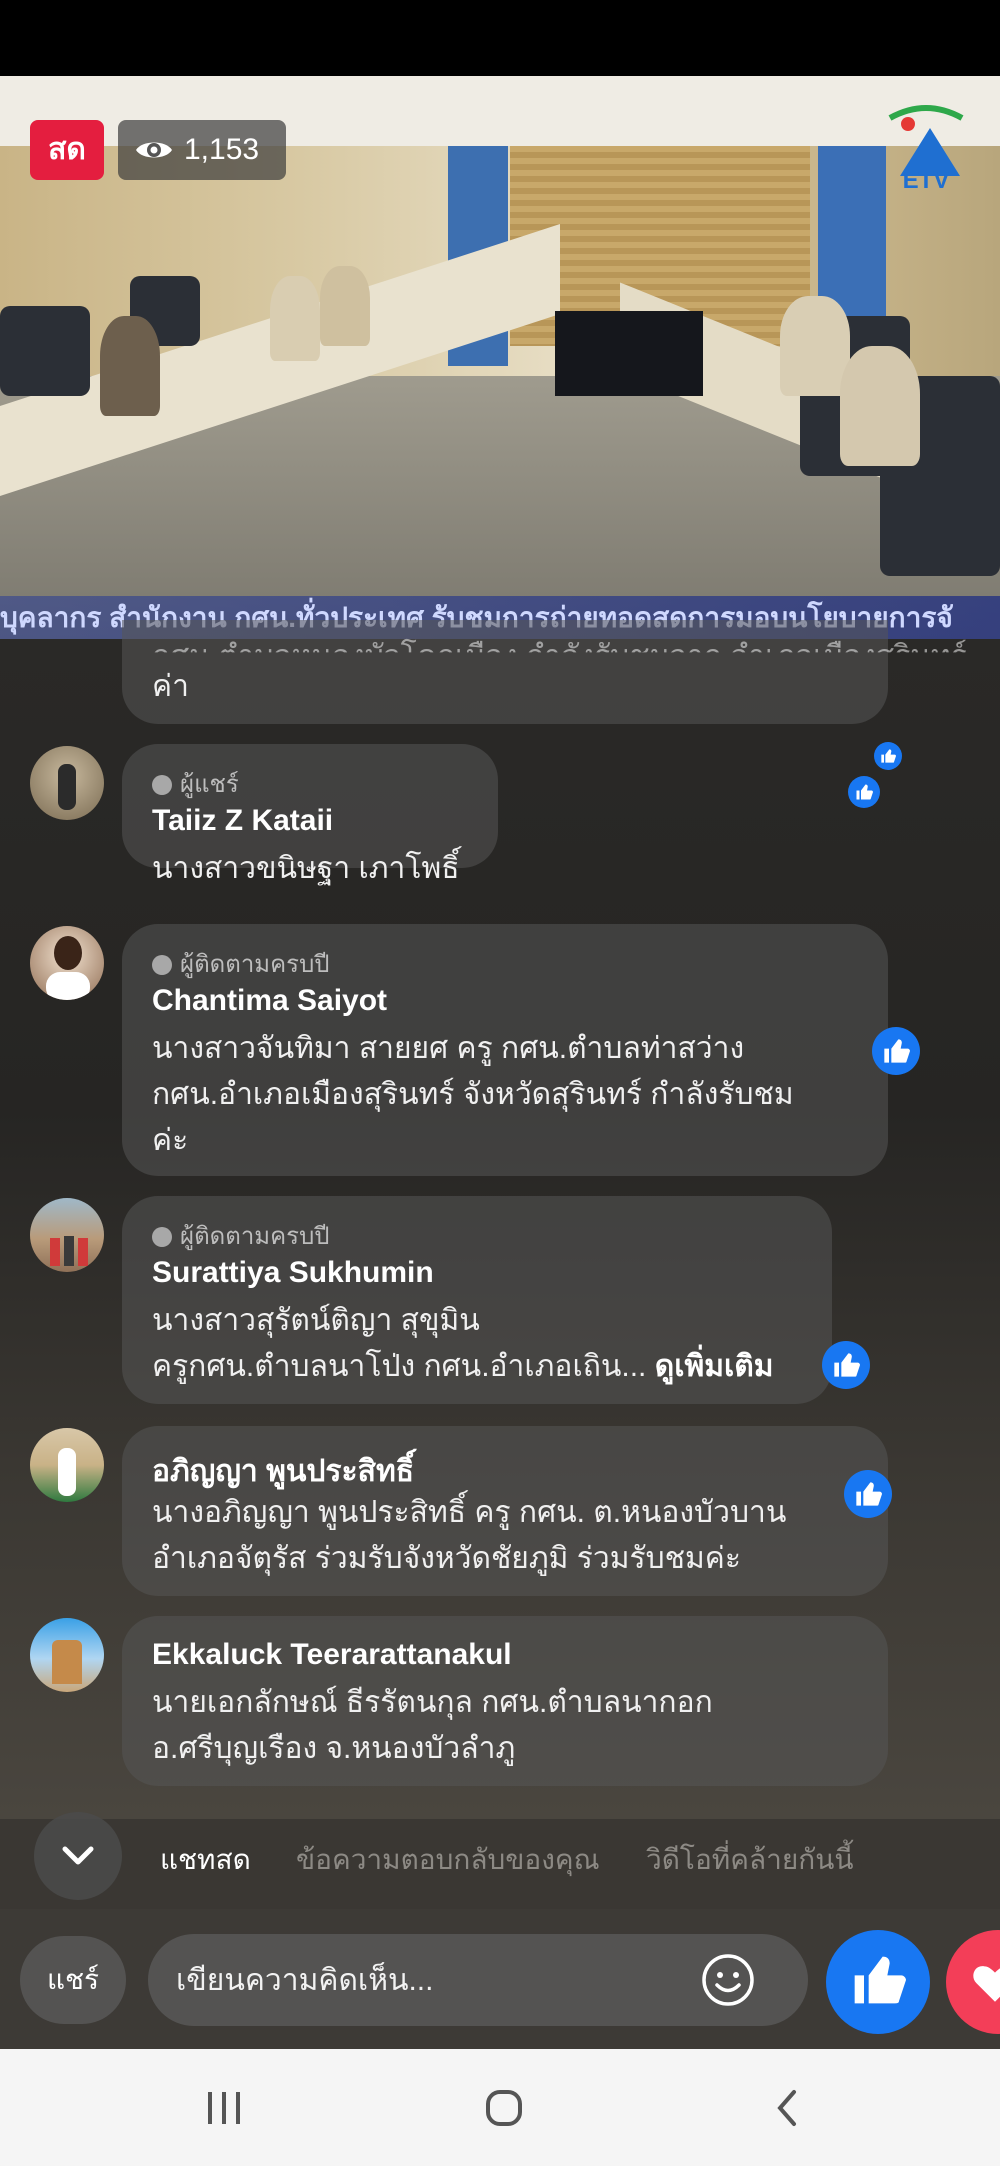  I want to click on comment-text: ค่า, so click(170, 686).